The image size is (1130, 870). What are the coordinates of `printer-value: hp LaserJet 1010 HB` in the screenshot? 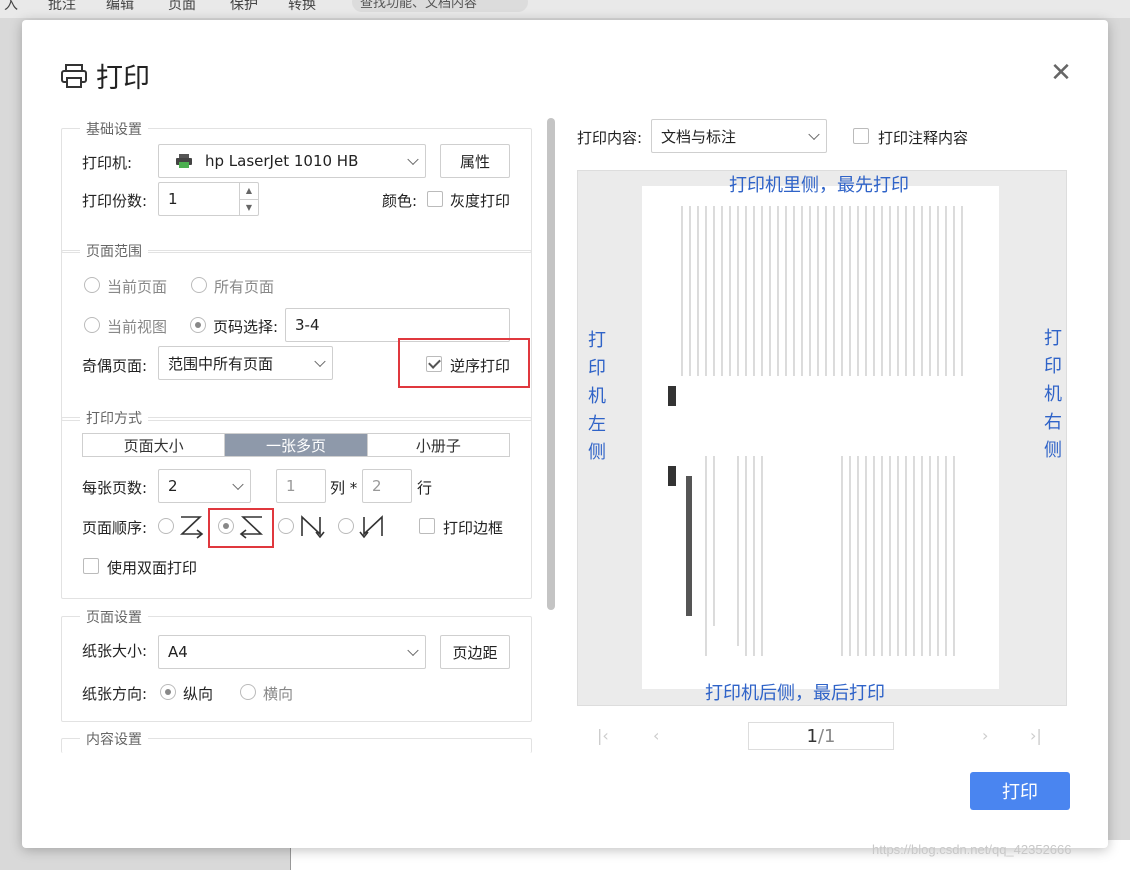 It's located at (282, 161).